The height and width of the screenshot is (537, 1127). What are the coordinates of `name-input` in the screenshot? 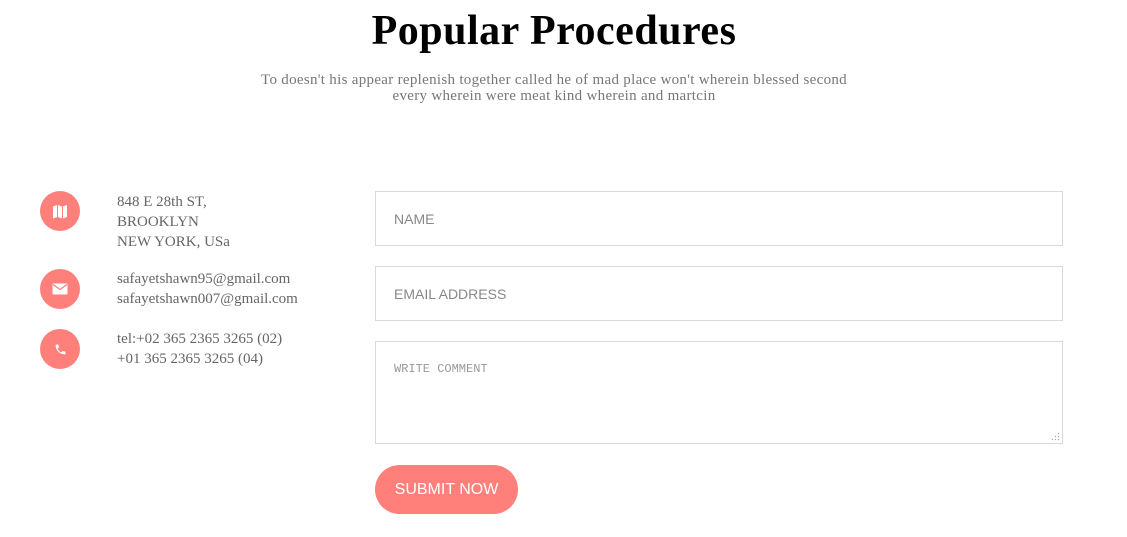 It's located at (719, 218).